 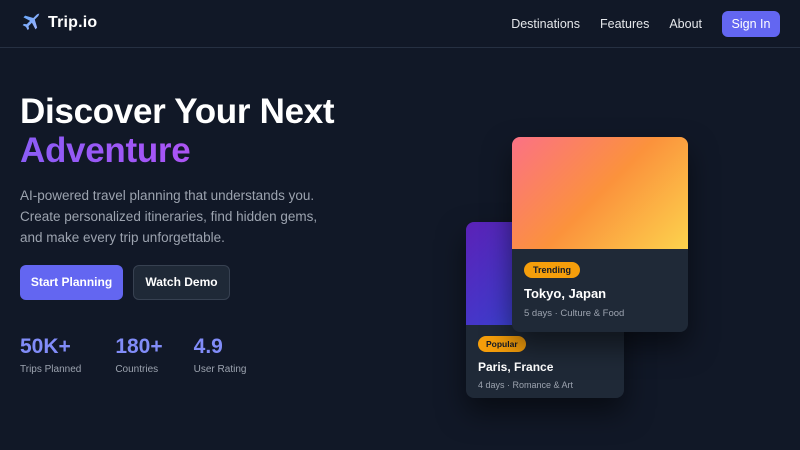 What do you see at coordinates (565, 293) in the screenshot?
I see `card-title: Tokyo, Japan` at bounding box center [565, 293].